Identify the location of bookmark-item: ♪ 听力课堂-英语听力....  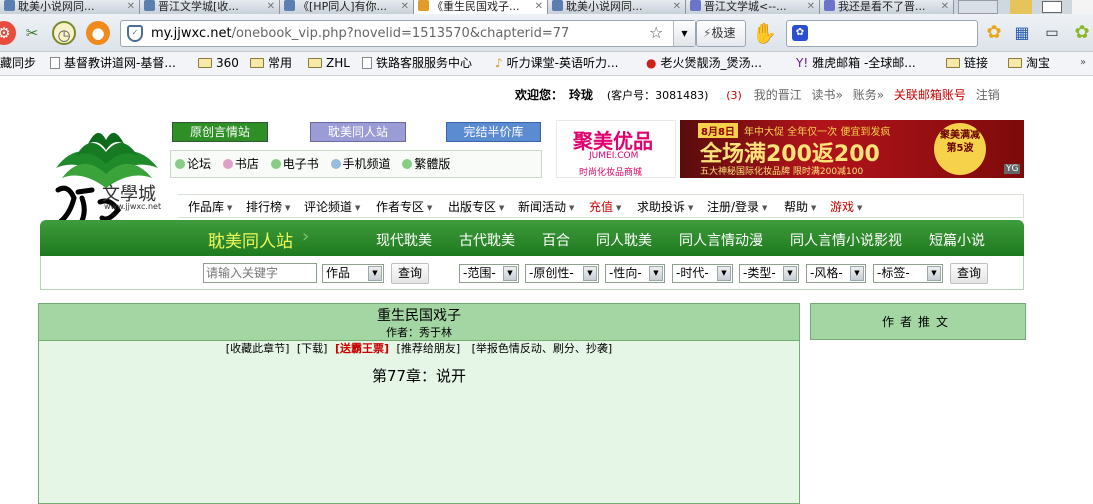
(556, 63).